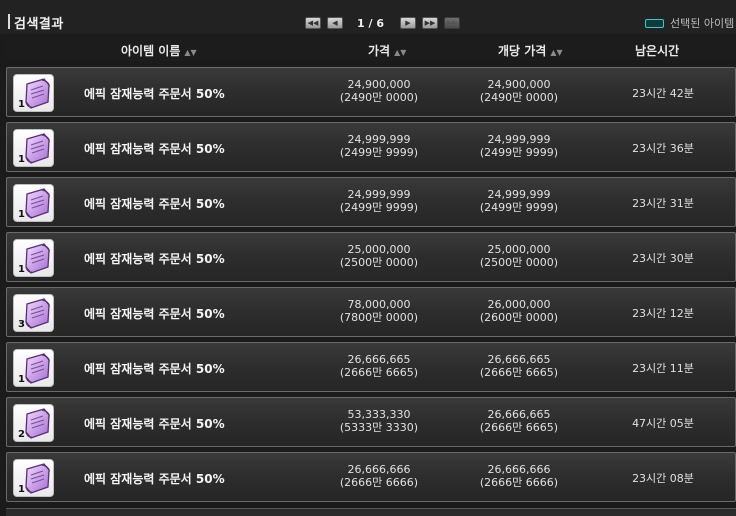  I want to click on price-cell: 25,000,000 (2500만 0000), so click(379, 256).